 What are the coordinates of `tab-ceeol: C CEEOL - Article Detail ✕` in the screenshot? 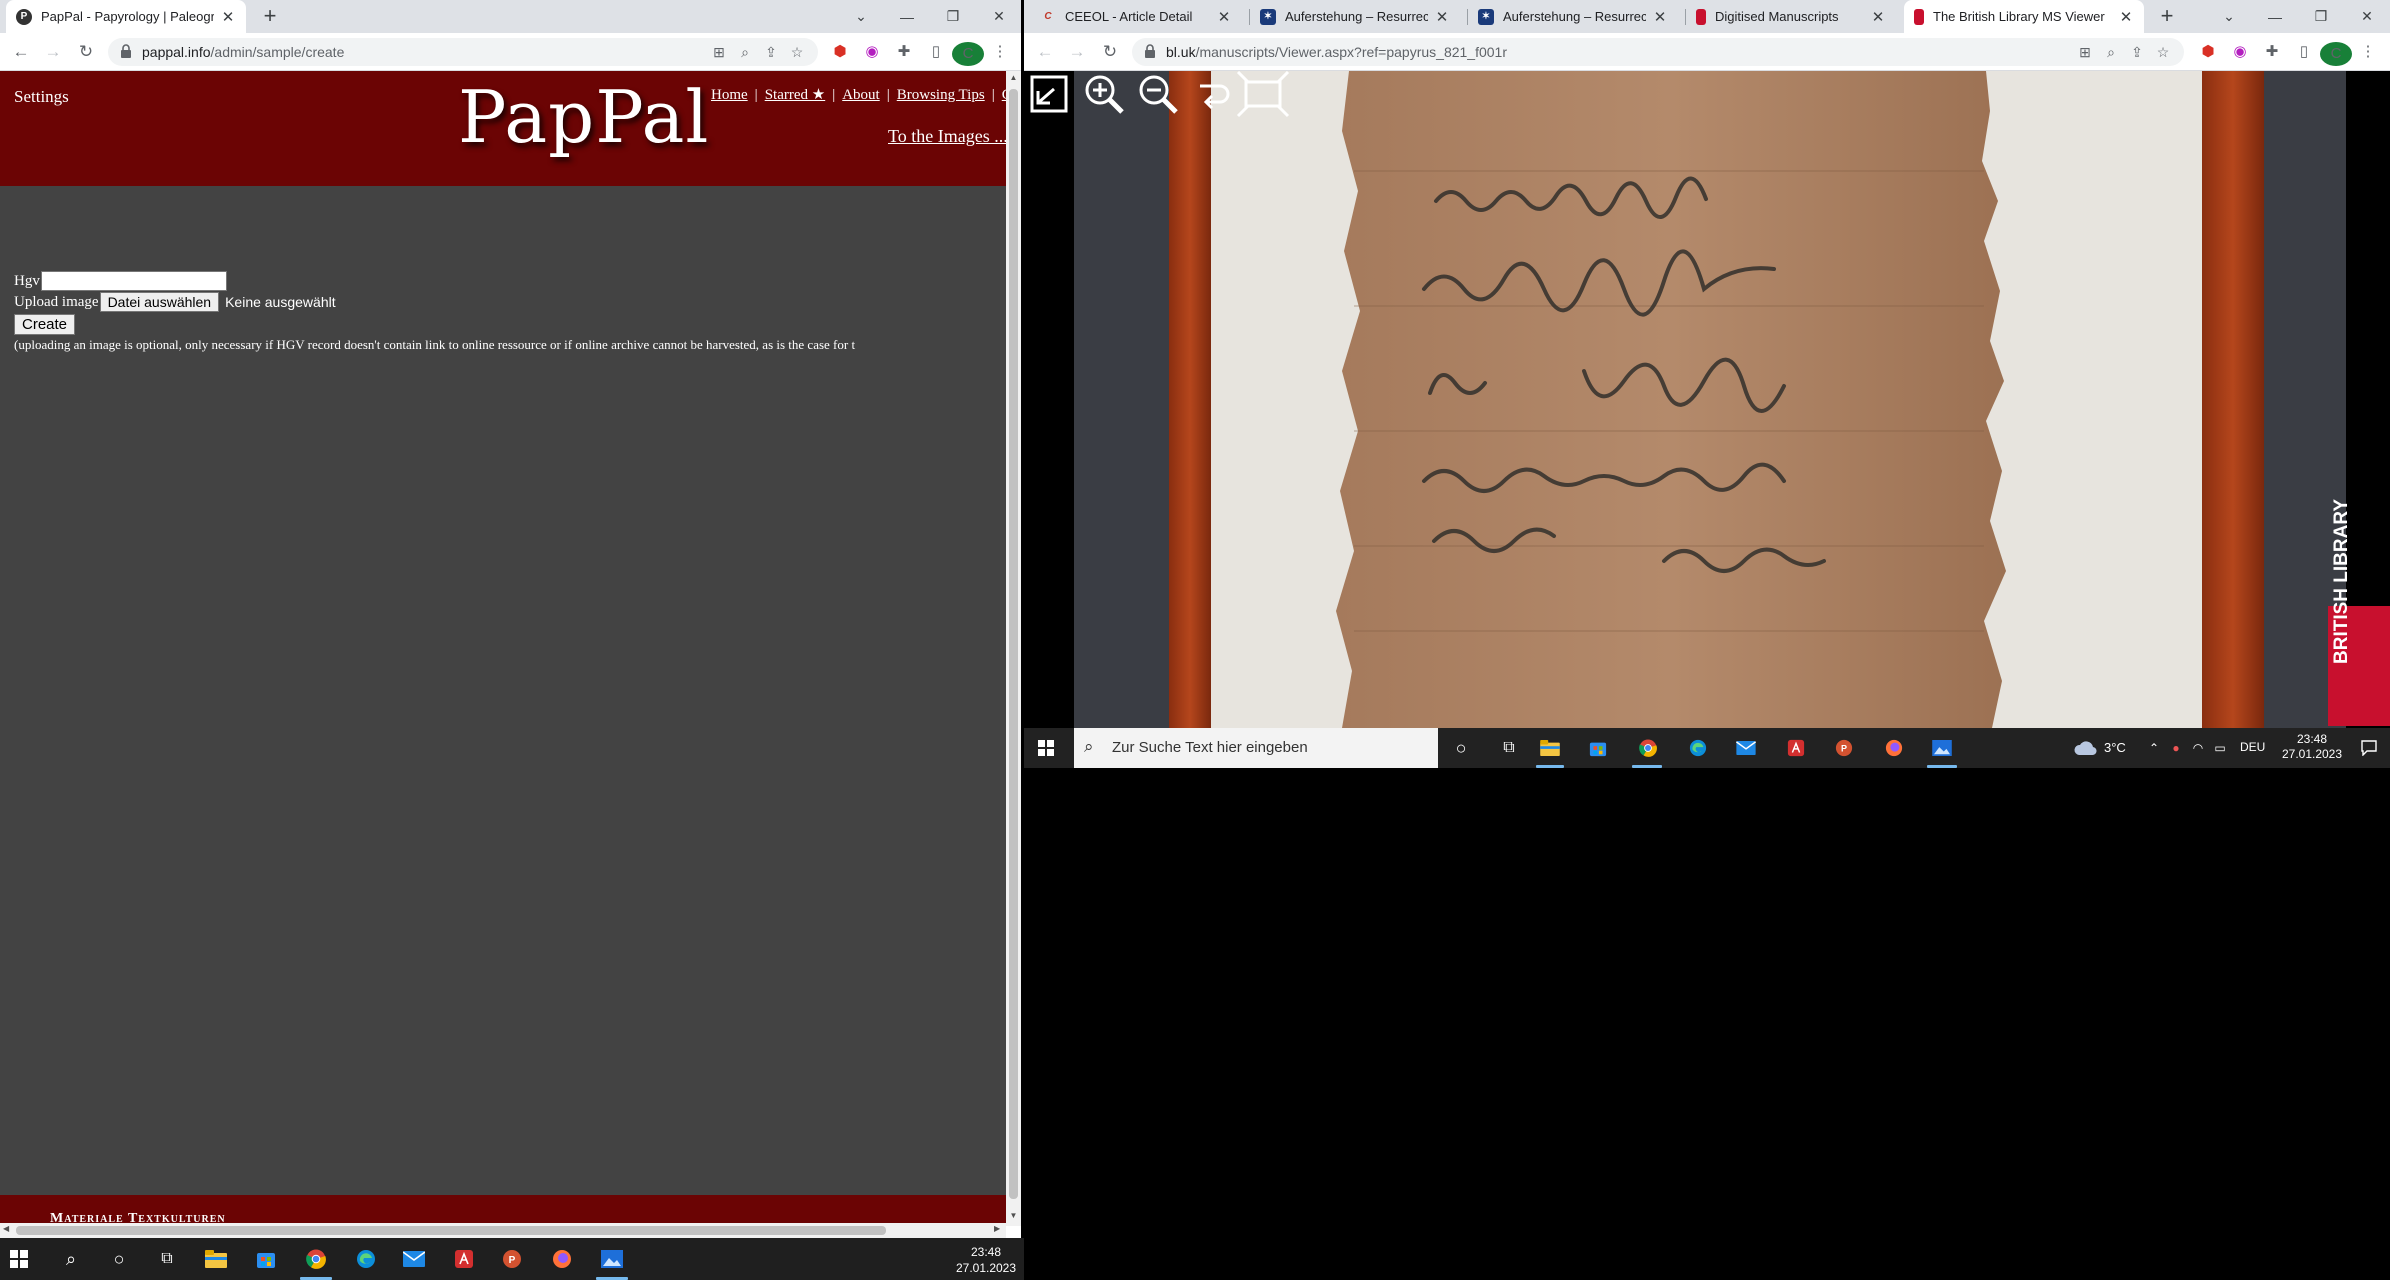 It's located at (1136, 16).